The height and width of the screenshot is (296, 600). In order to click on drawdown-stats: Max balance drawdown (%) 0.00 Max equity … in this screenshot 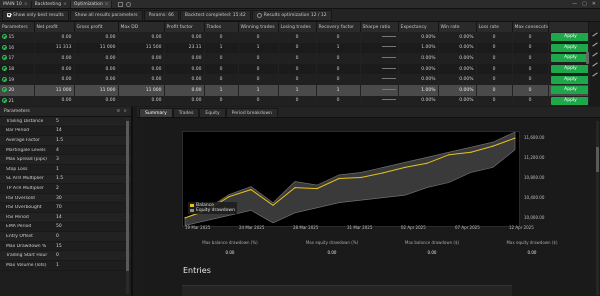, I will do `click(368, 248)`.